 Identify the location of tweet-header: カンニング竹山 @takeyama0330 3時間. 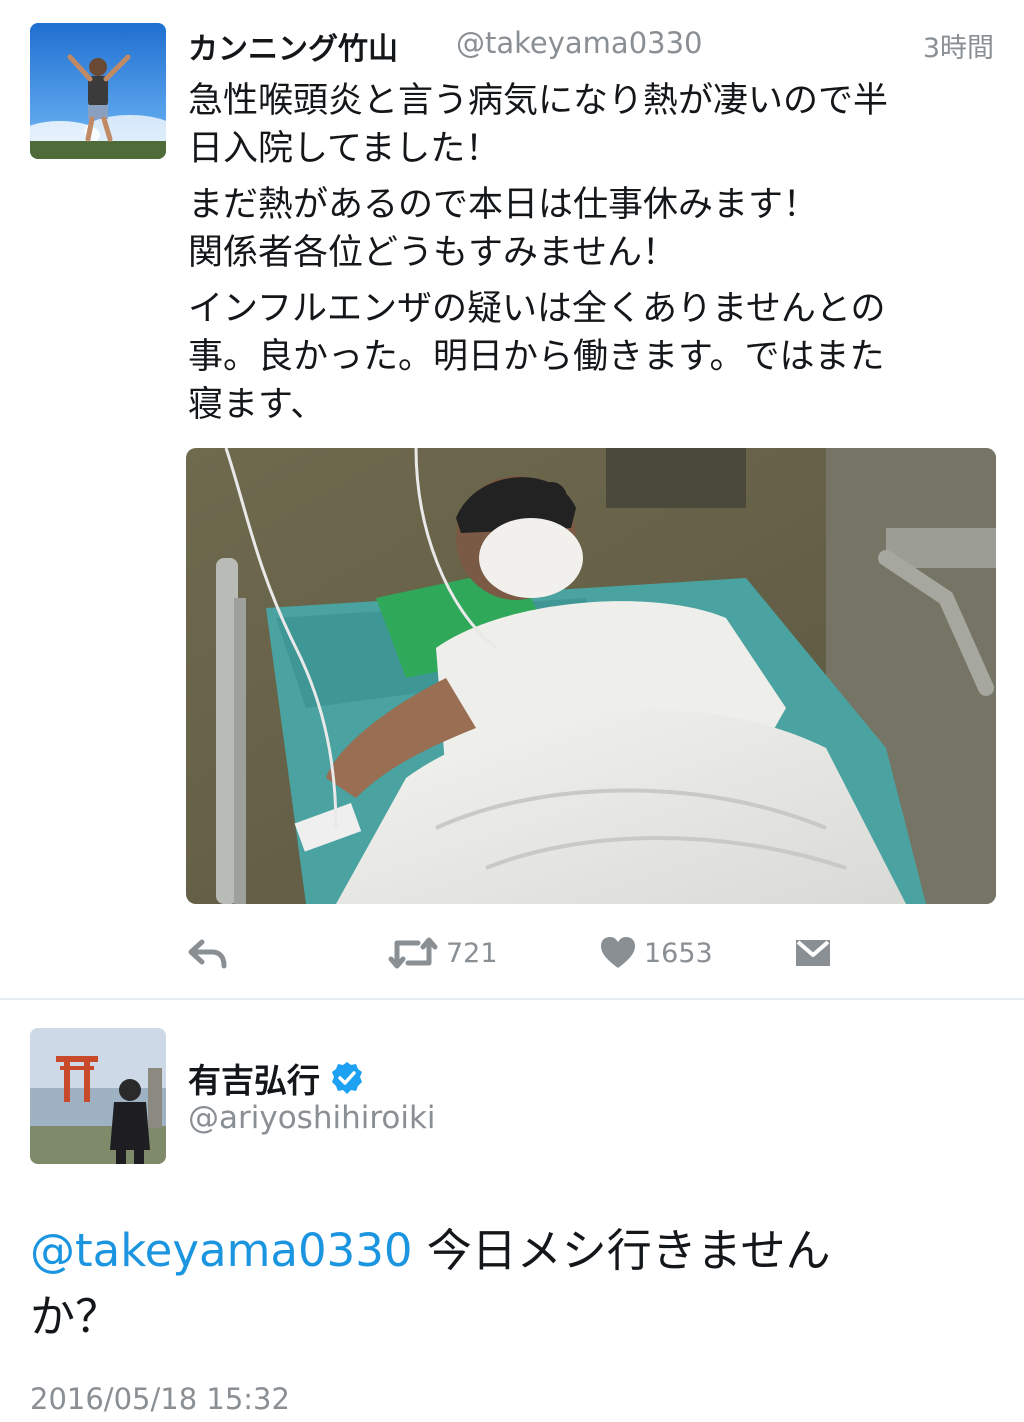
(594, 45).